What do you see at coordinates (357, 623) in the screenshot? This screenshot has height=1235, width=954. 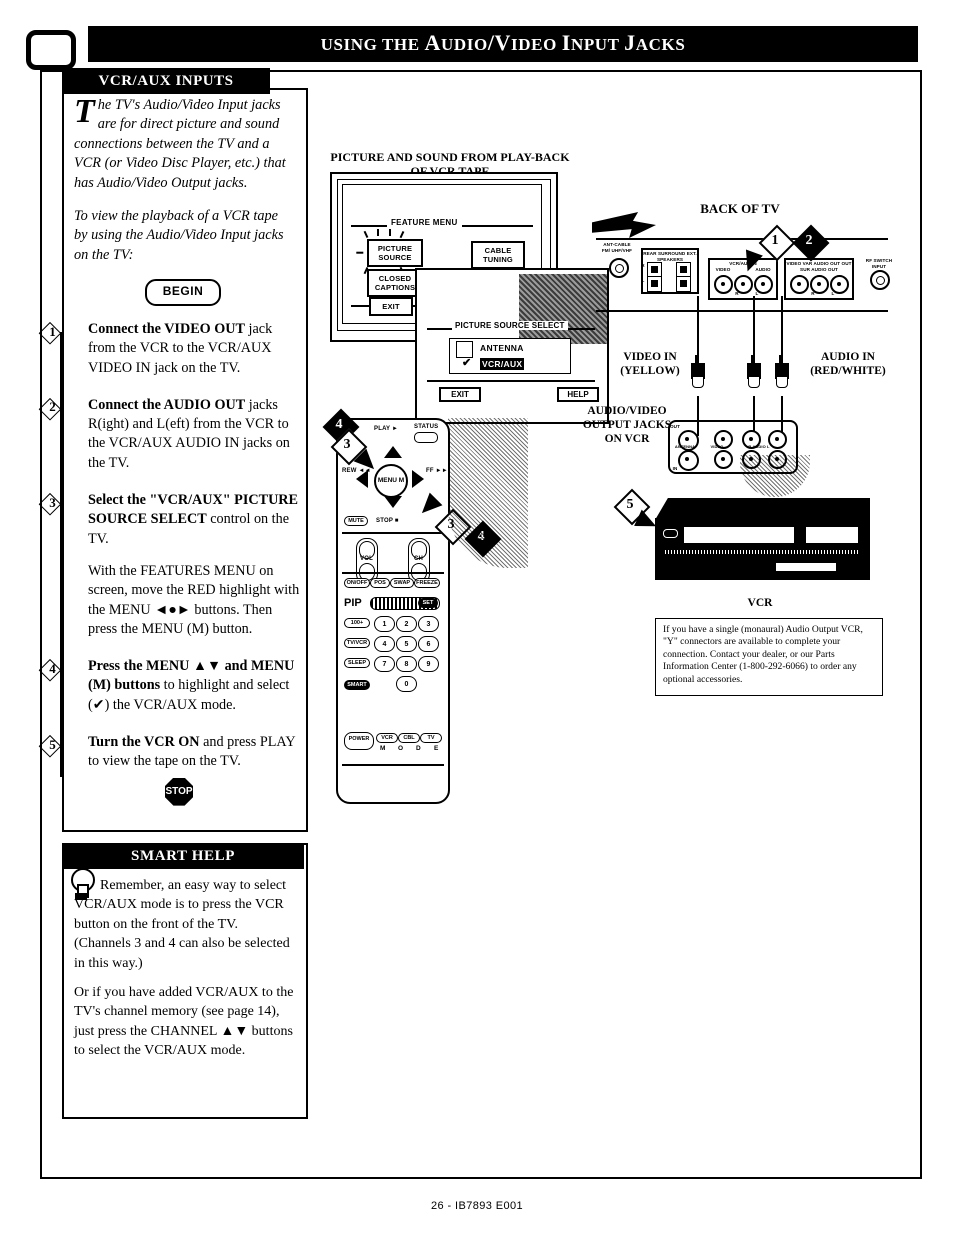 I see `remote-100plus-button: 100+` at bounding box center [357, 623].